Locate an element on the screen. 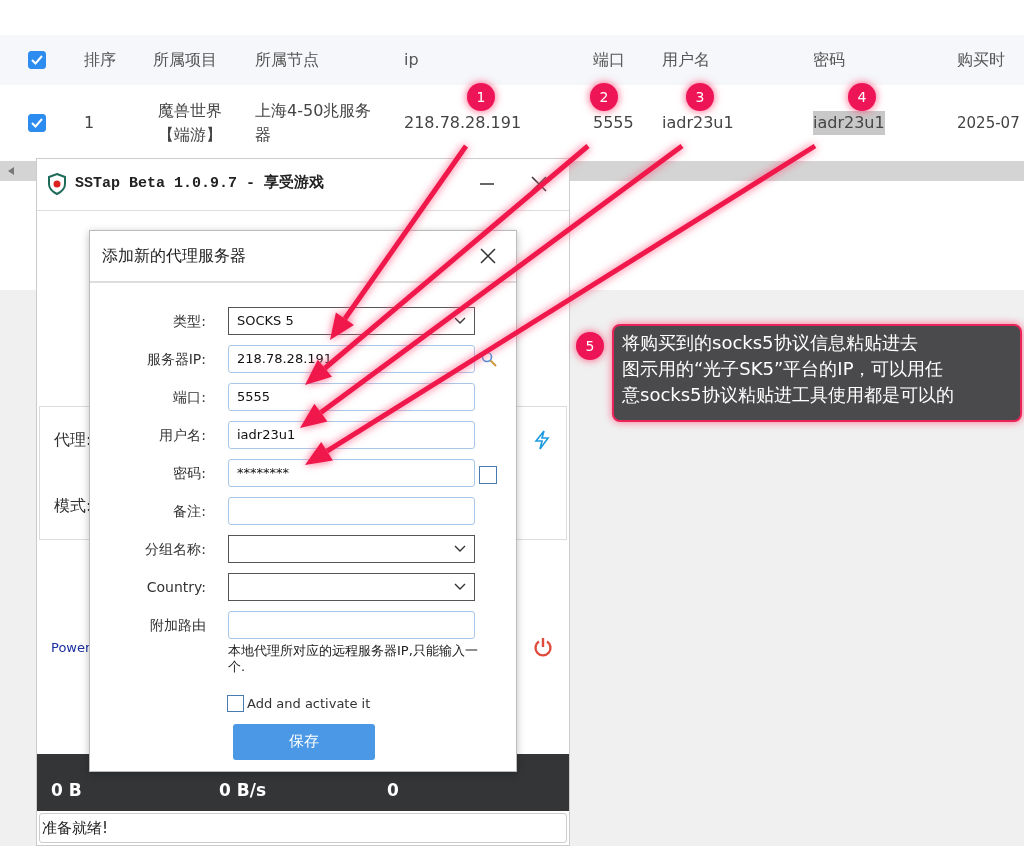  field-label: 备注: is located at coordinates (189, 511).